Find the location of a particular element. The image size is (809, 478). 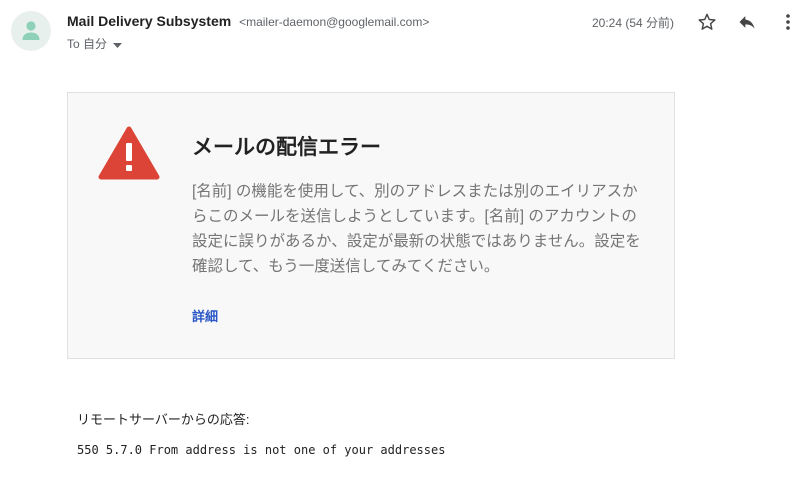

reply-icon is located at coordinates (747, 22).